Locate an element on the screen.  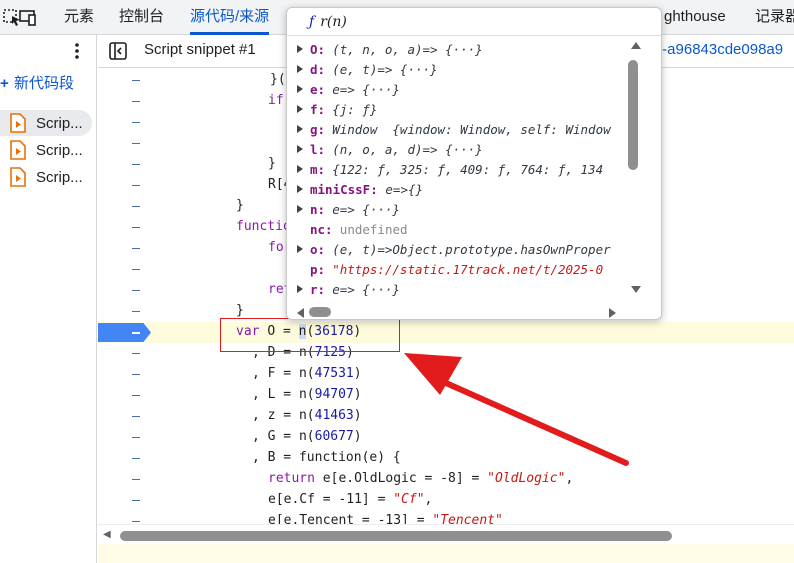
property-row: l: (n, o, a, d)=> {···} is located at coordinates (457, 150).